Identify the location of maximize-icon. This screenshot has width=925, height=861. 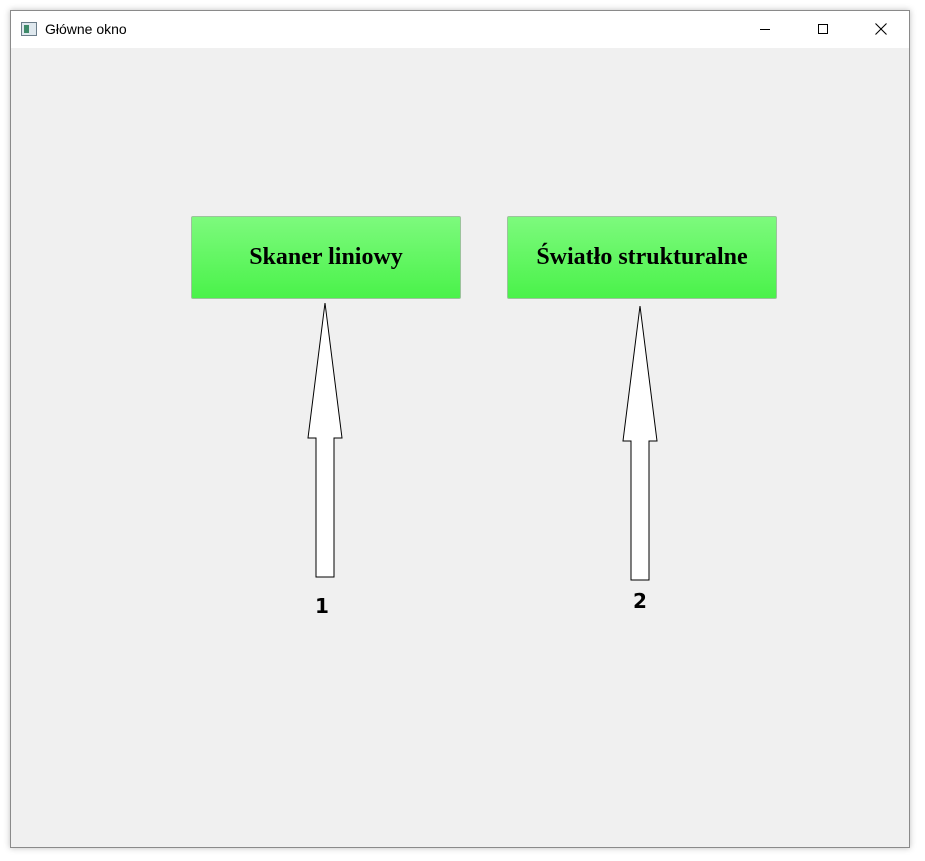
(823, 29).